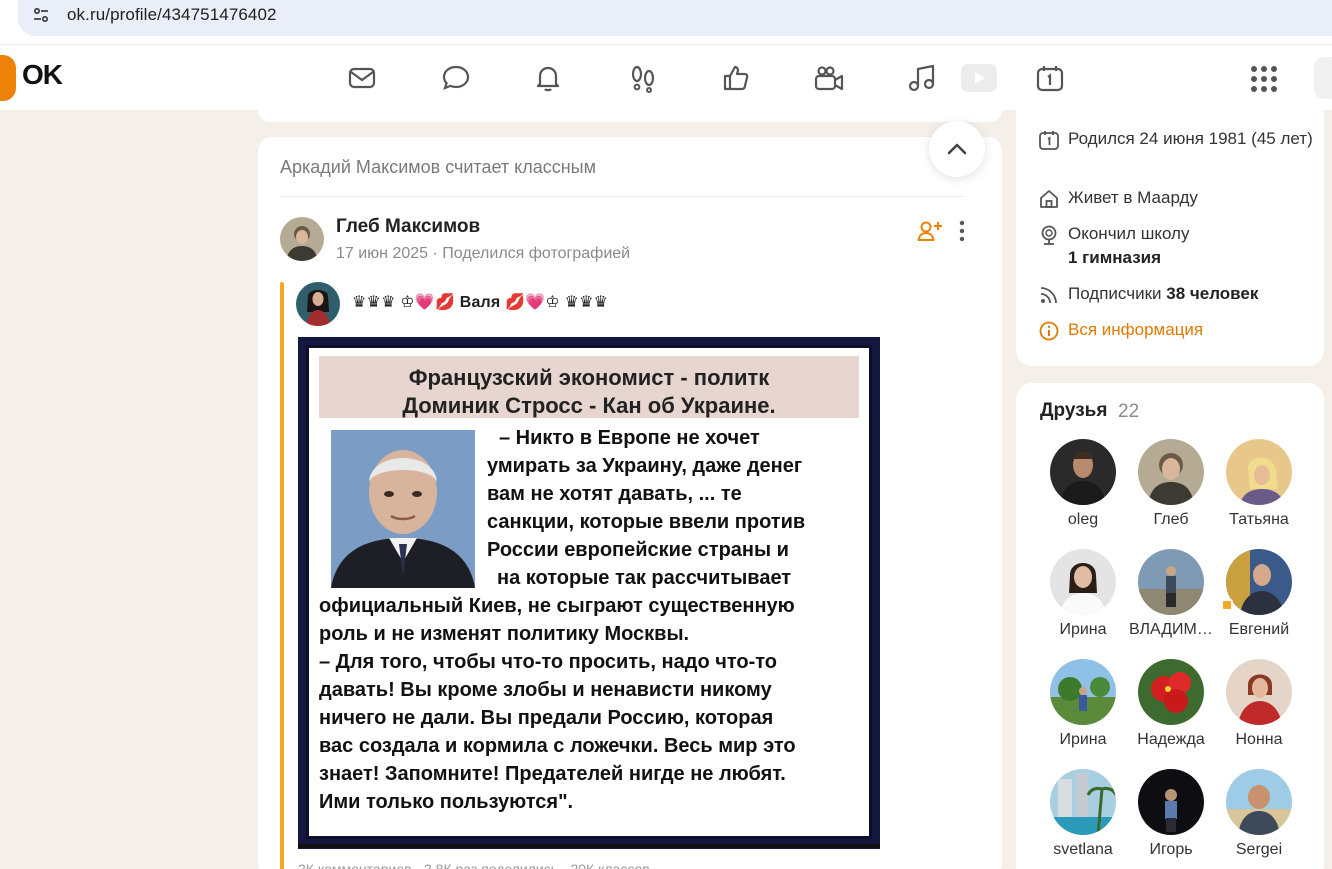 Image resolution: width=1332 pixels, height=869 pixels. I want to click on chat-icon, so click(456, 78).